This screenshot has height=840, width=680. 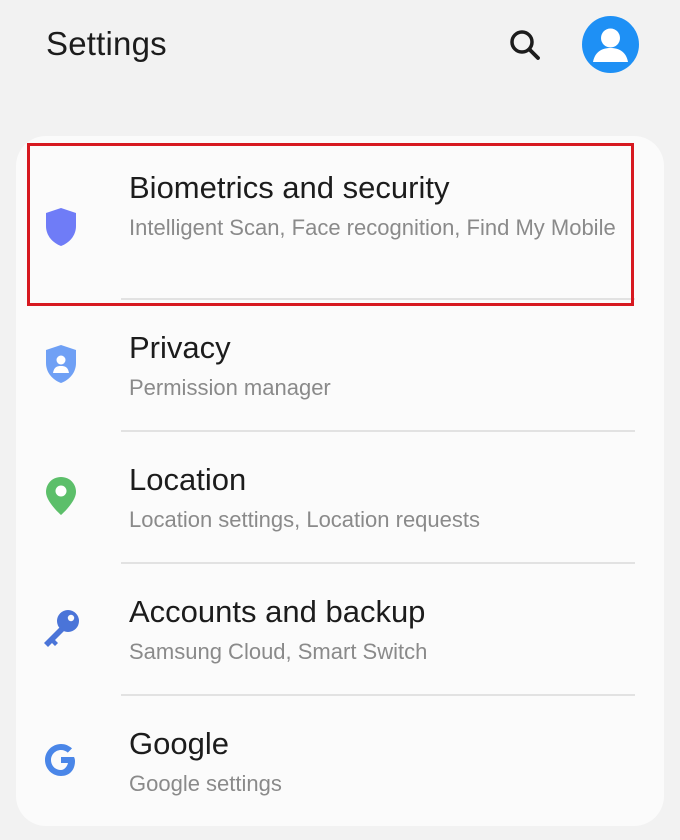 I want to click on item-subtitle: Permission manager, so click(x=230, y=387).